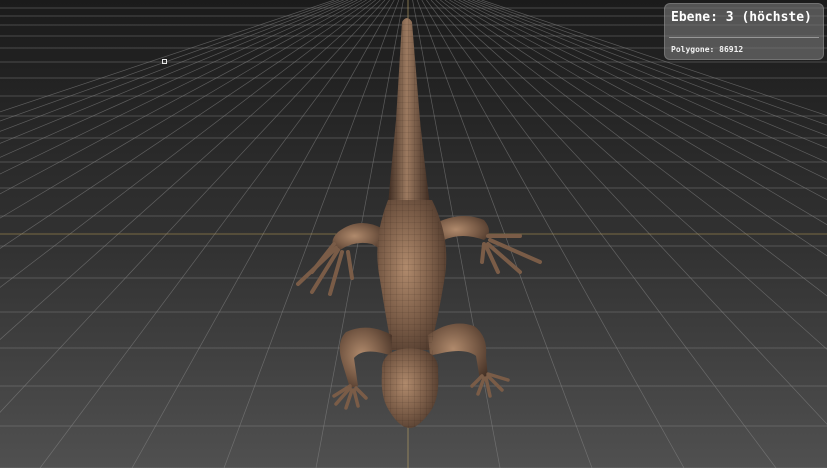  Describe the element at coordinates (744, 37) in the screenshot. I see `panel-divider` at that location.